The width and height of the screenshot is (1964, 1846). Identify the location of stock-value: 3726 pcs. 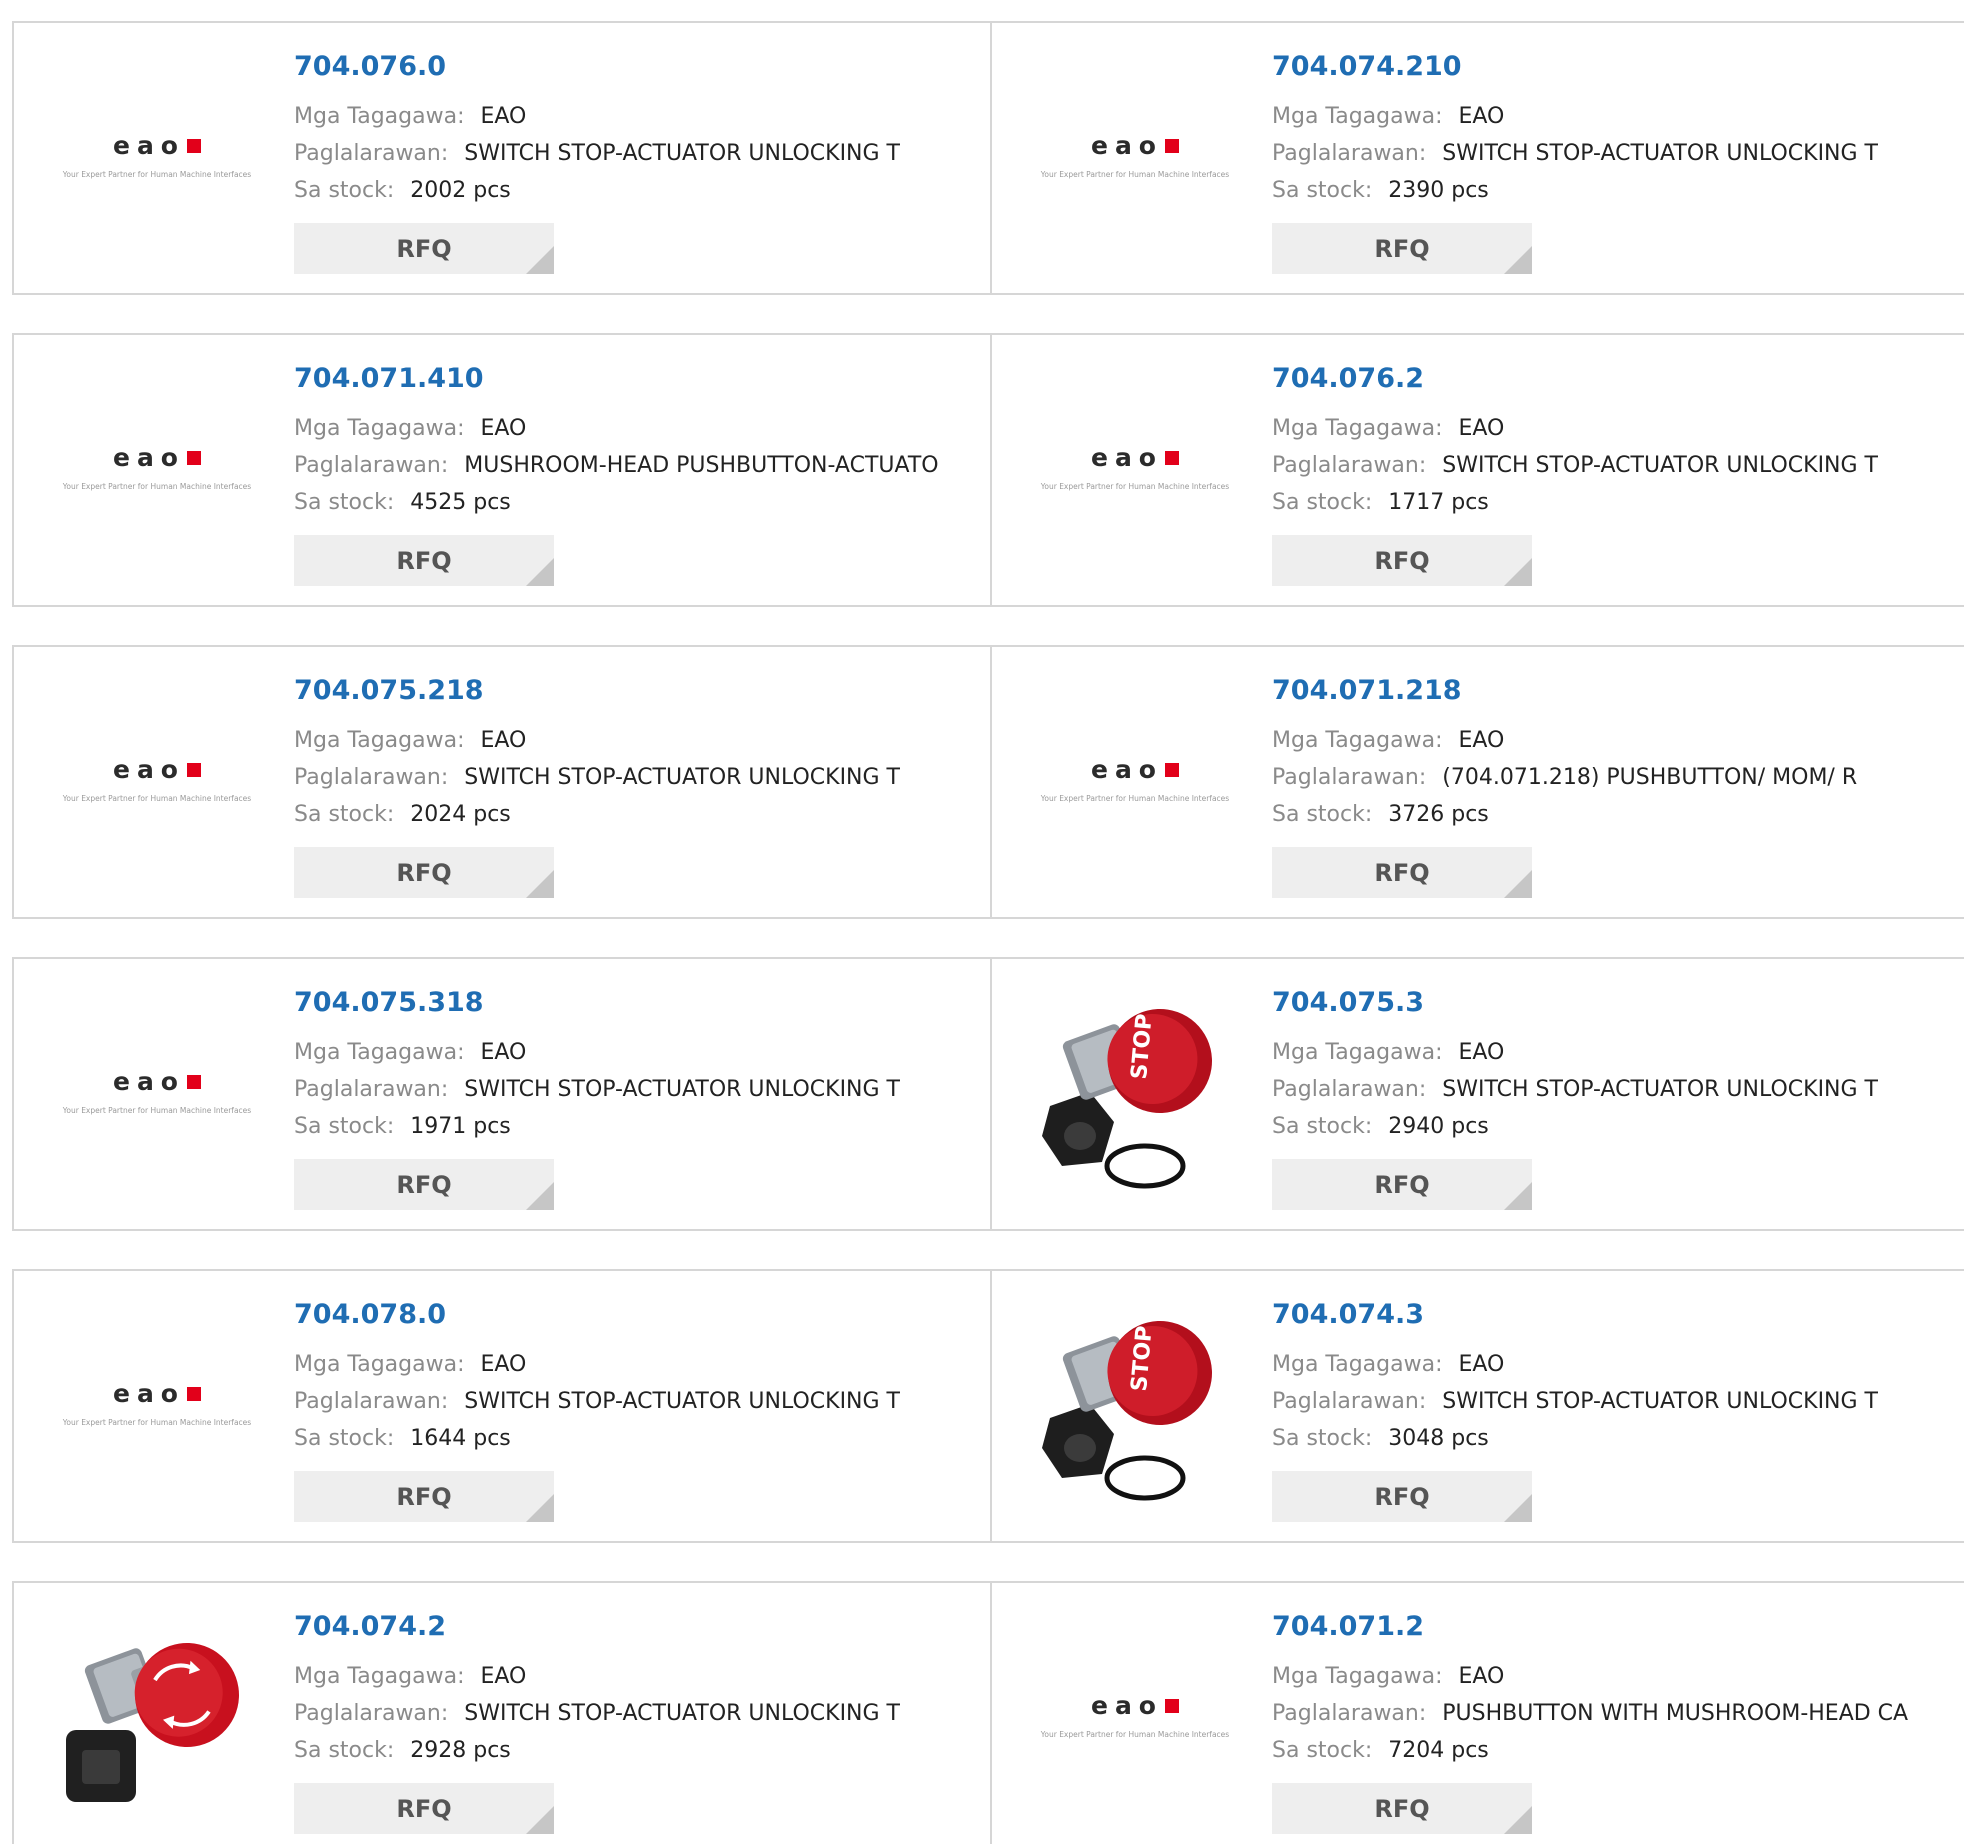
(1438, 814).